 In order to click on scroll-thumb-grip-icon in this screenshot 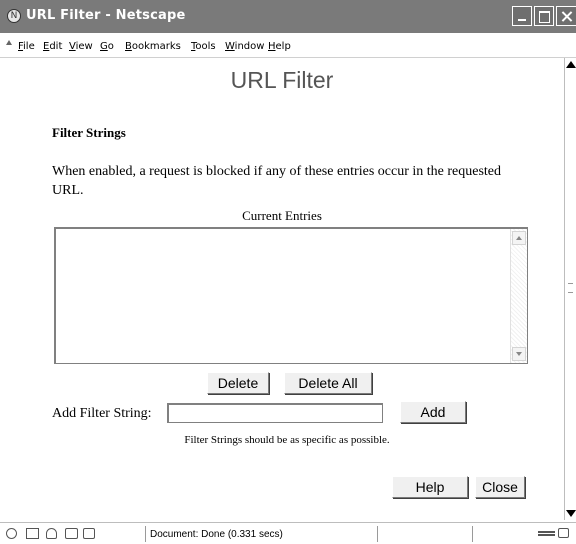, I will do `click(570, 288)`.